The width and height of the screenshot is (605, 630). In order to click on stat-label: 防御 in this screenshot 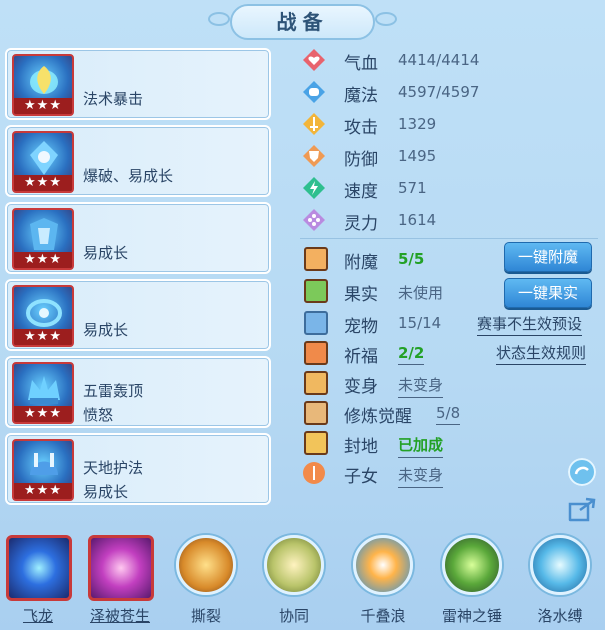, I will do `click(361, 160)`.